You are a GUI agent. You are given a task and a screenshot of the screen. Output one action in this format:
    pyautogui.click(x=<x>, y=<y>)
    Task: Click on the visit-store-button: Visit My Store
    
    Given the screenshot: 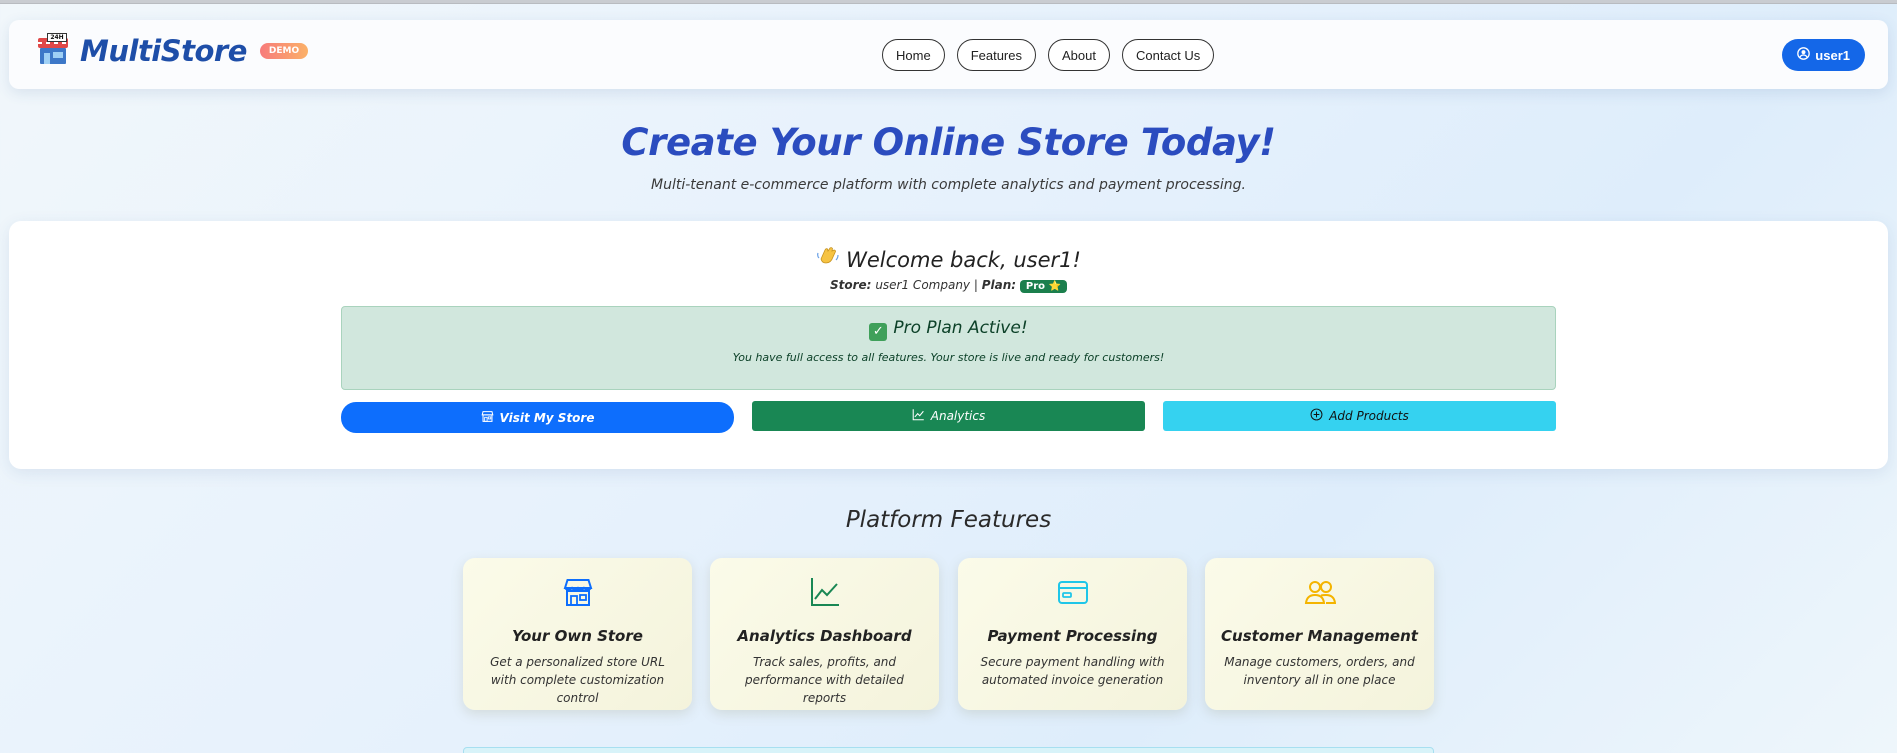 What is the action you would take?
    pyautogui.click(x=537, y=417)
    